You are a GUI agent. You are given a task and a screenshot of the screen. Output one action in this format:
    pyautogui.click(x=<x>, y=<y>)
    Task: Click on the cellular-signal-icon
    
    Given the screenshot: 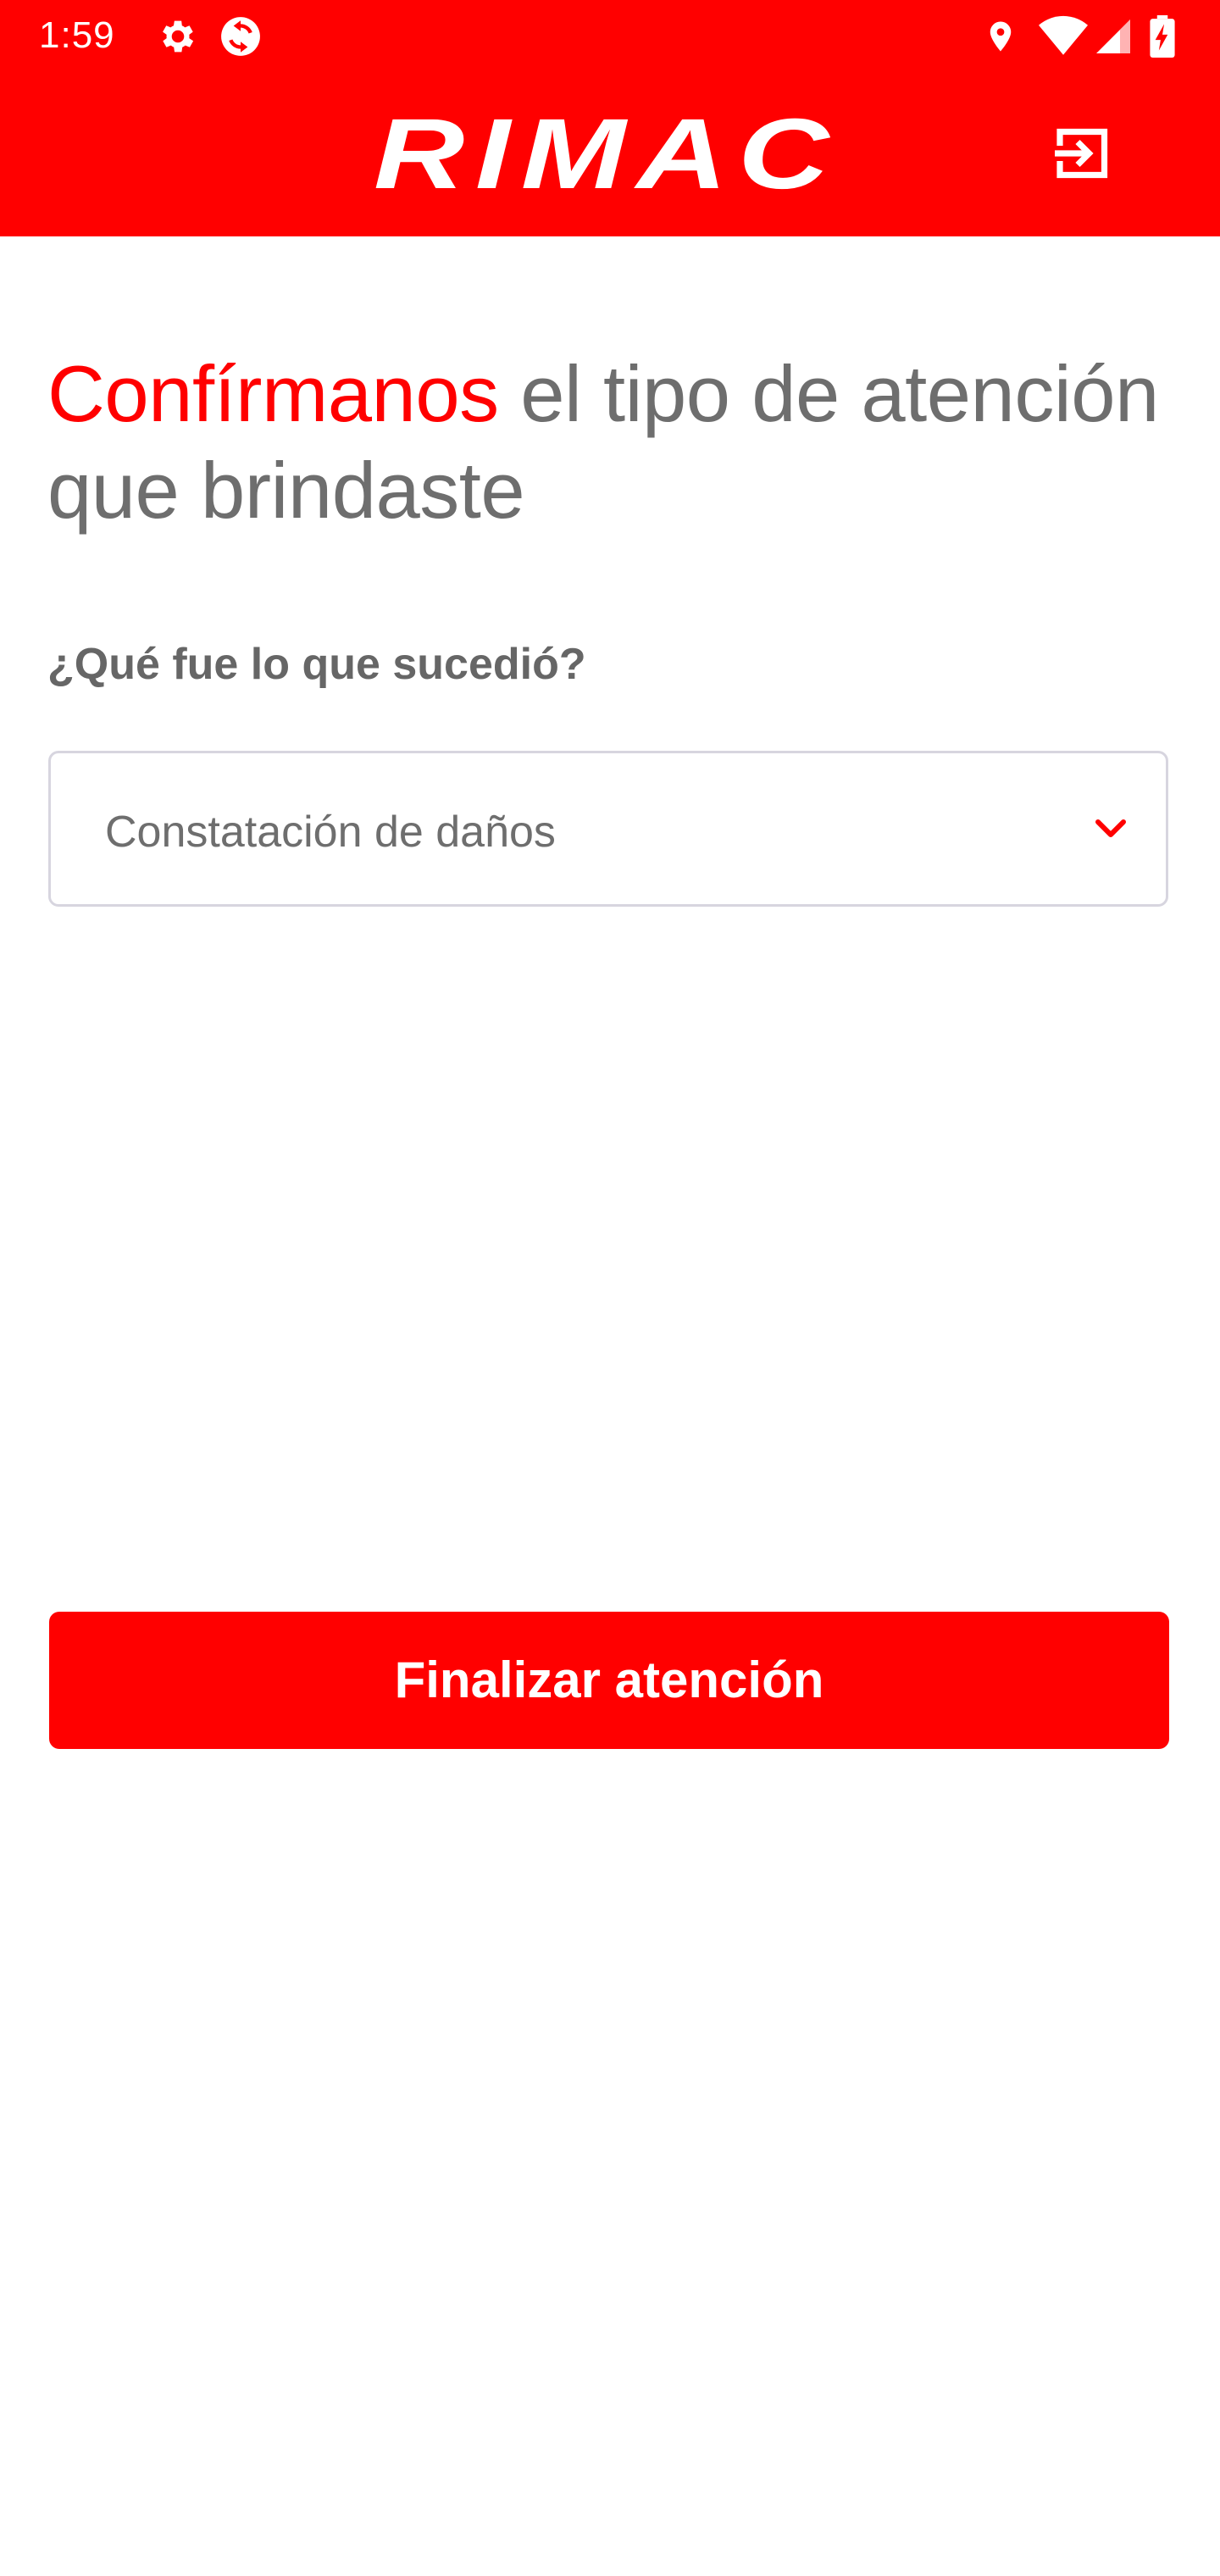 What is the action you would take?
    pyautogui.click(x=1113, y=36)
    